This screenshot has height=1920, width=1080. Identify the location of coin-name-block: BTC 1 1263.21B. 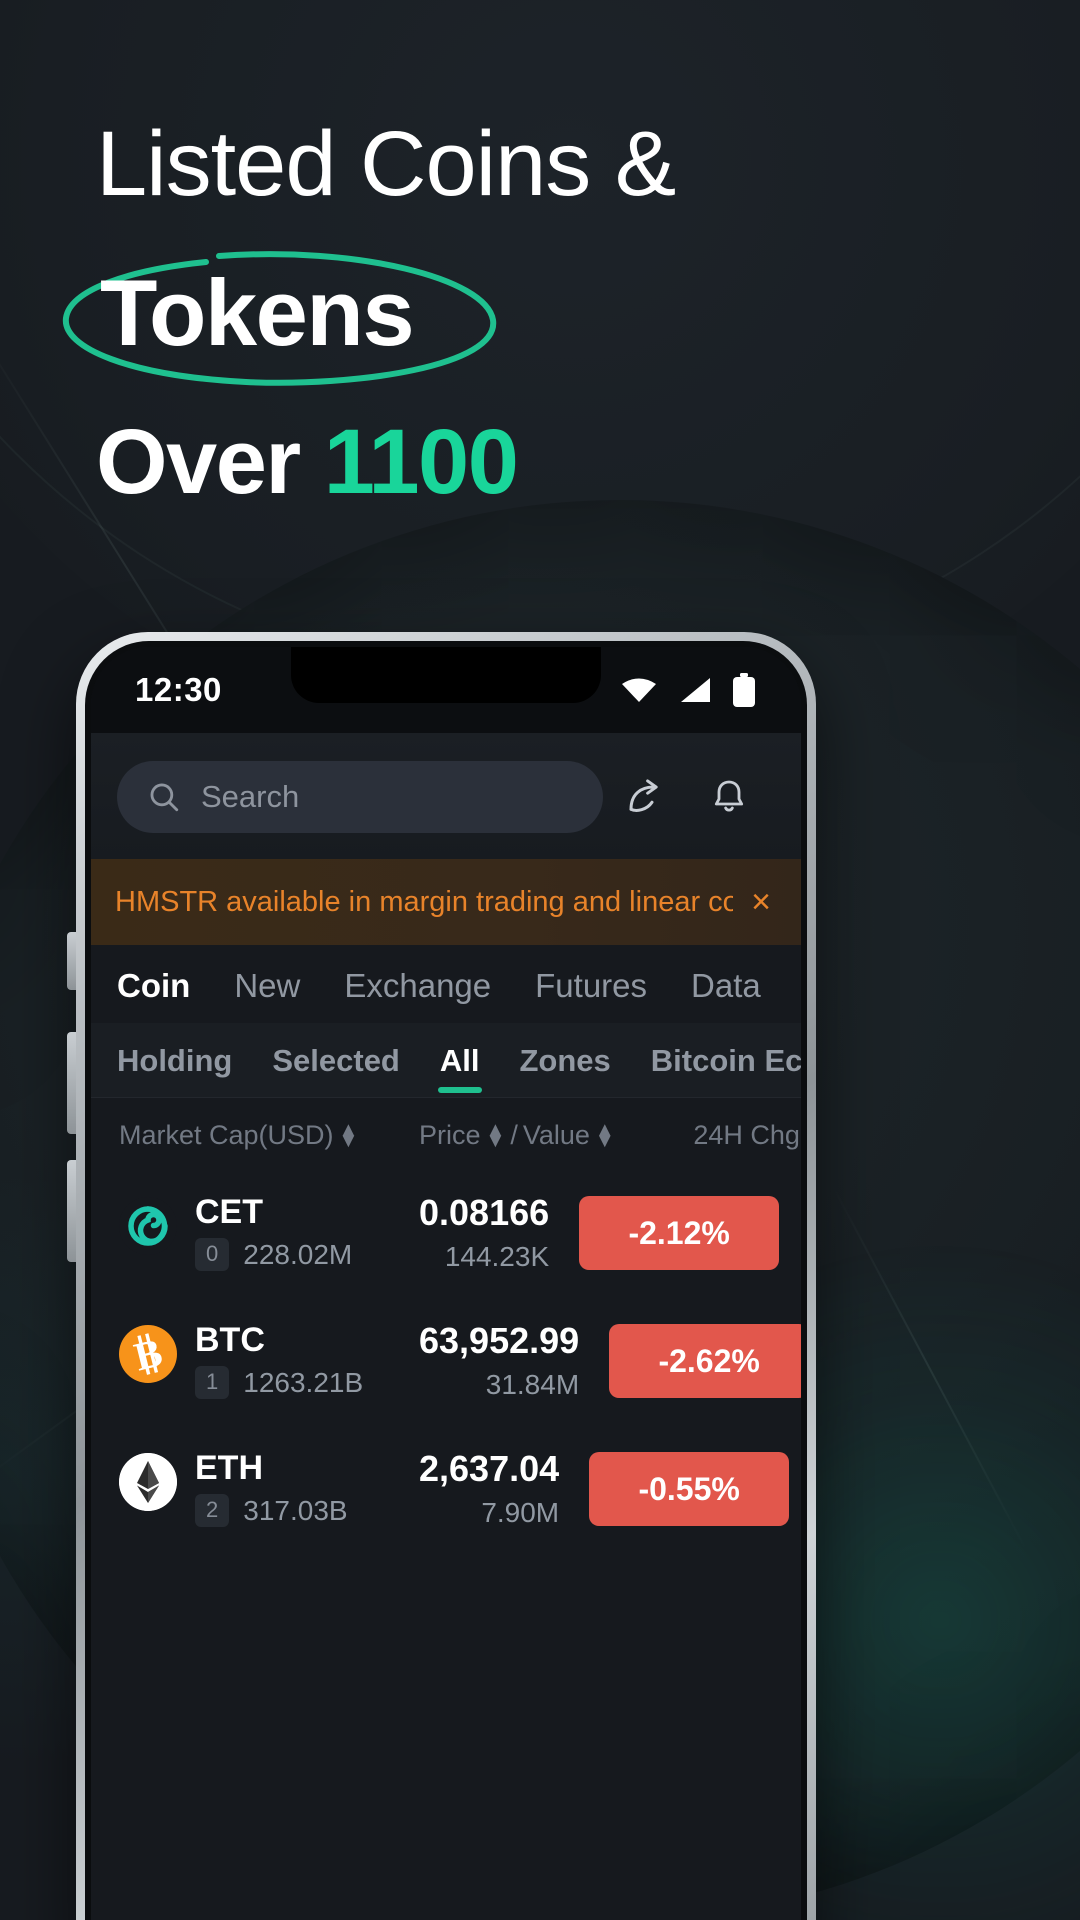
(279, 1361).